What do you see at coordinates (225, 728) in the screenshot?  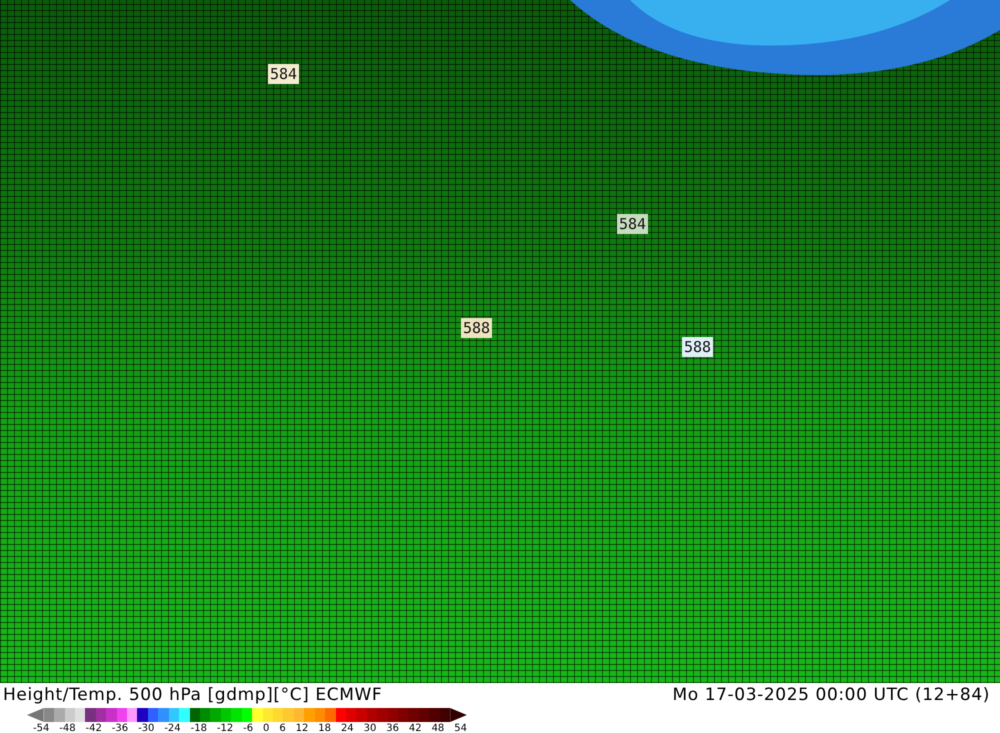 I see `scale-tick-label: -12` at bounding box center [225, 728].